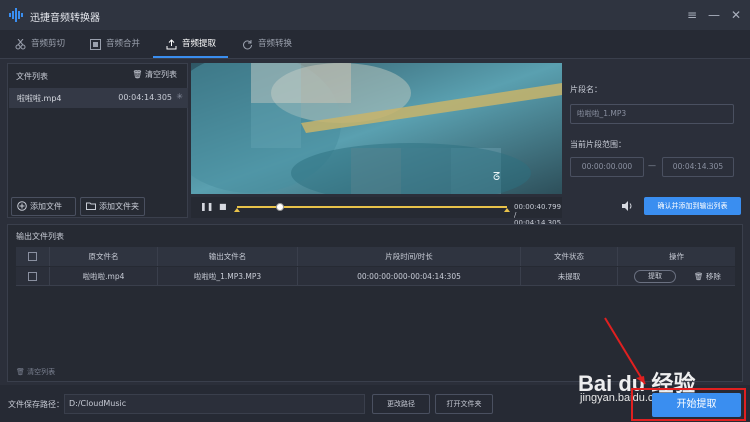 This screenshot has height=422, width=750. Describe the element at coordinates (123, 44) in the screenshot. I see `tab-label: 音频合并` at that location.